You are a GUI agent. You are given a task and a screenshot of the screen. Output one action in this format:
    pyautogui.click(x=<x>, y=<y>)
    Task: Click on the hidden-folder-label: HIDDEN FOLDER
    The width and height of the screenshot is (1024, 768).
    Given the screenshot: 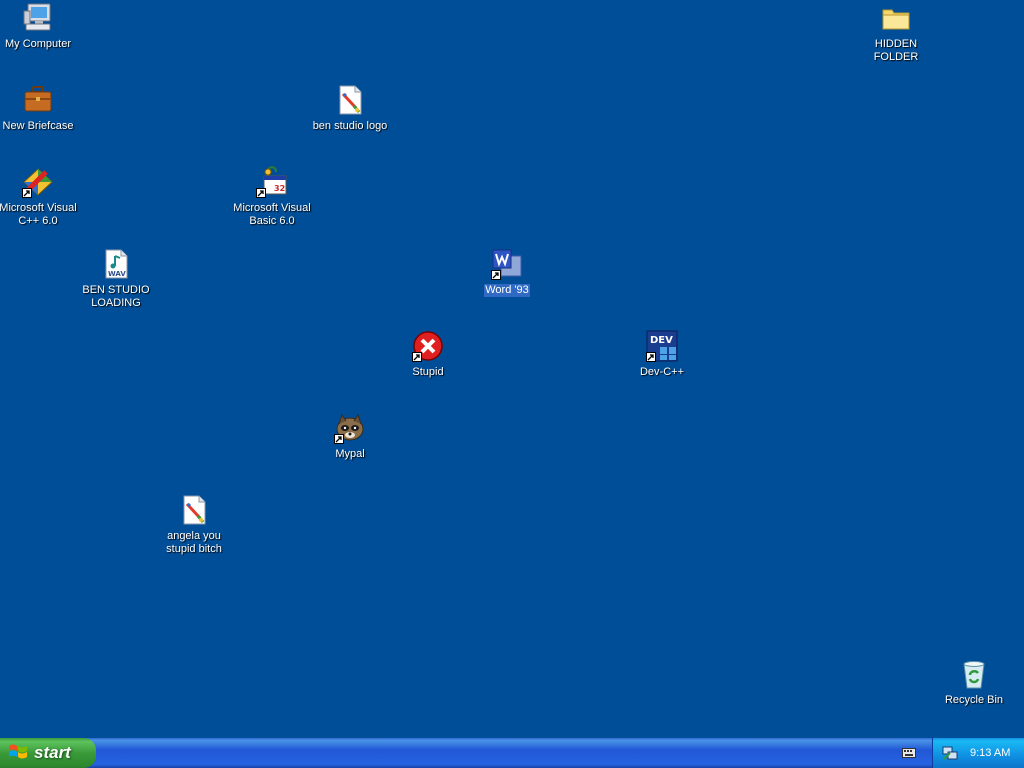 What is the action you would take?
    pyautogui.click(x=896, y=50)
    